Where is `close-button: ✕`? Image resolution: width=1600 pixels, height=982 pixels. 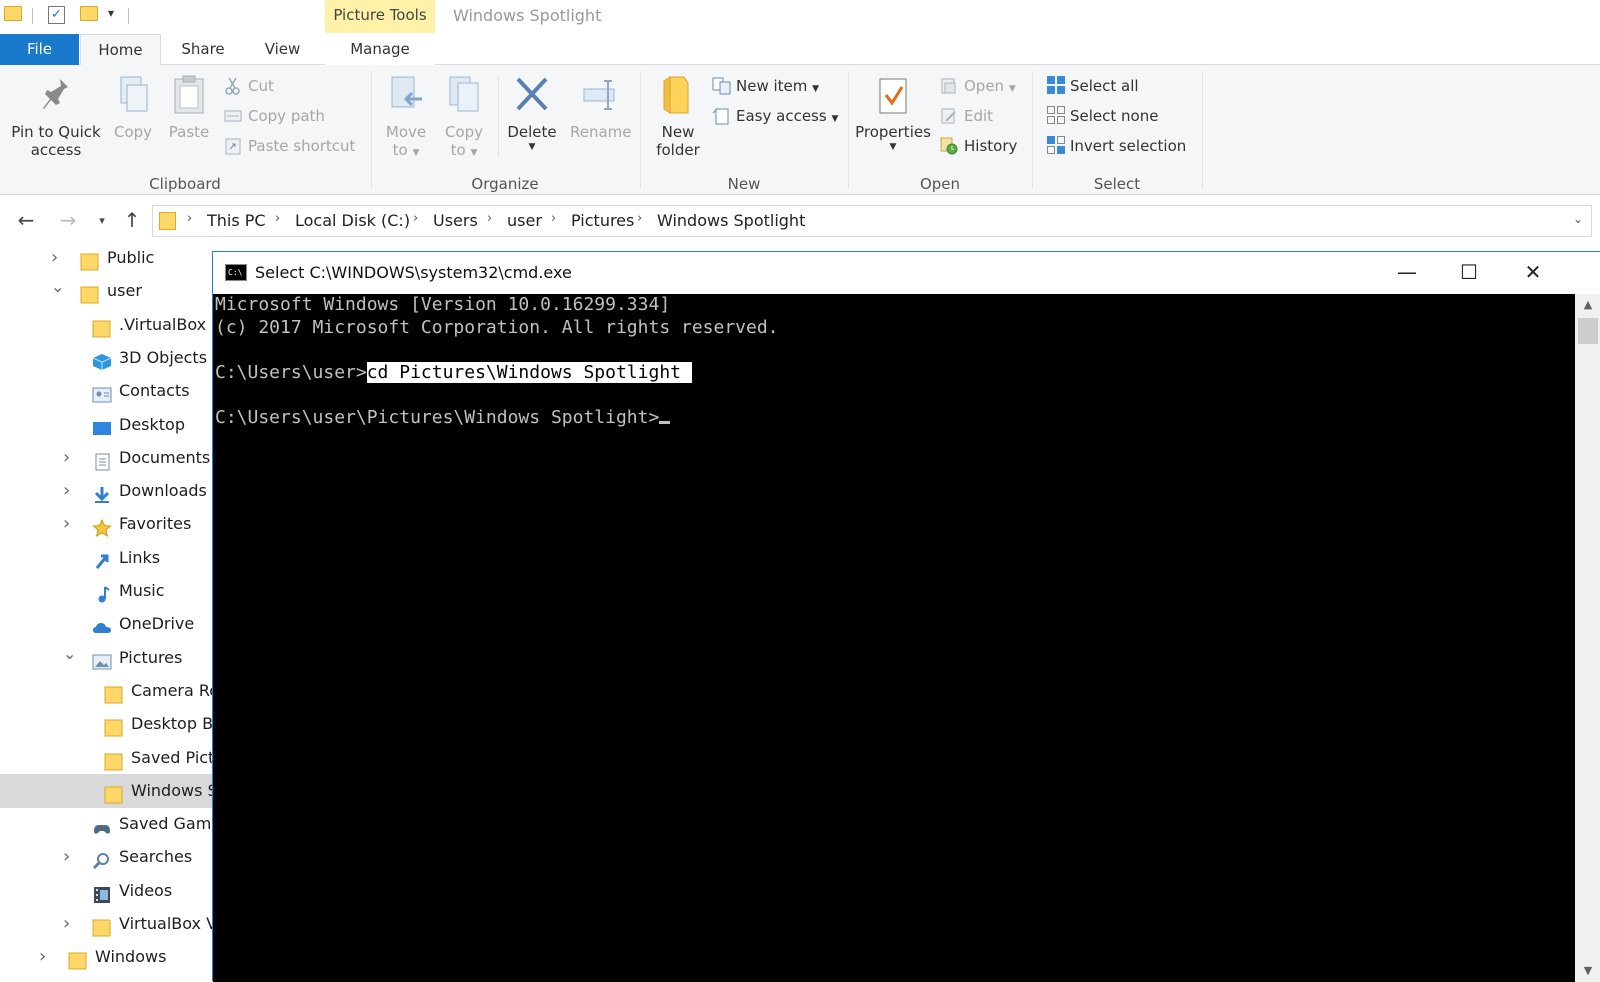 close-button: ✕ is located at coordinates (1533, 273).